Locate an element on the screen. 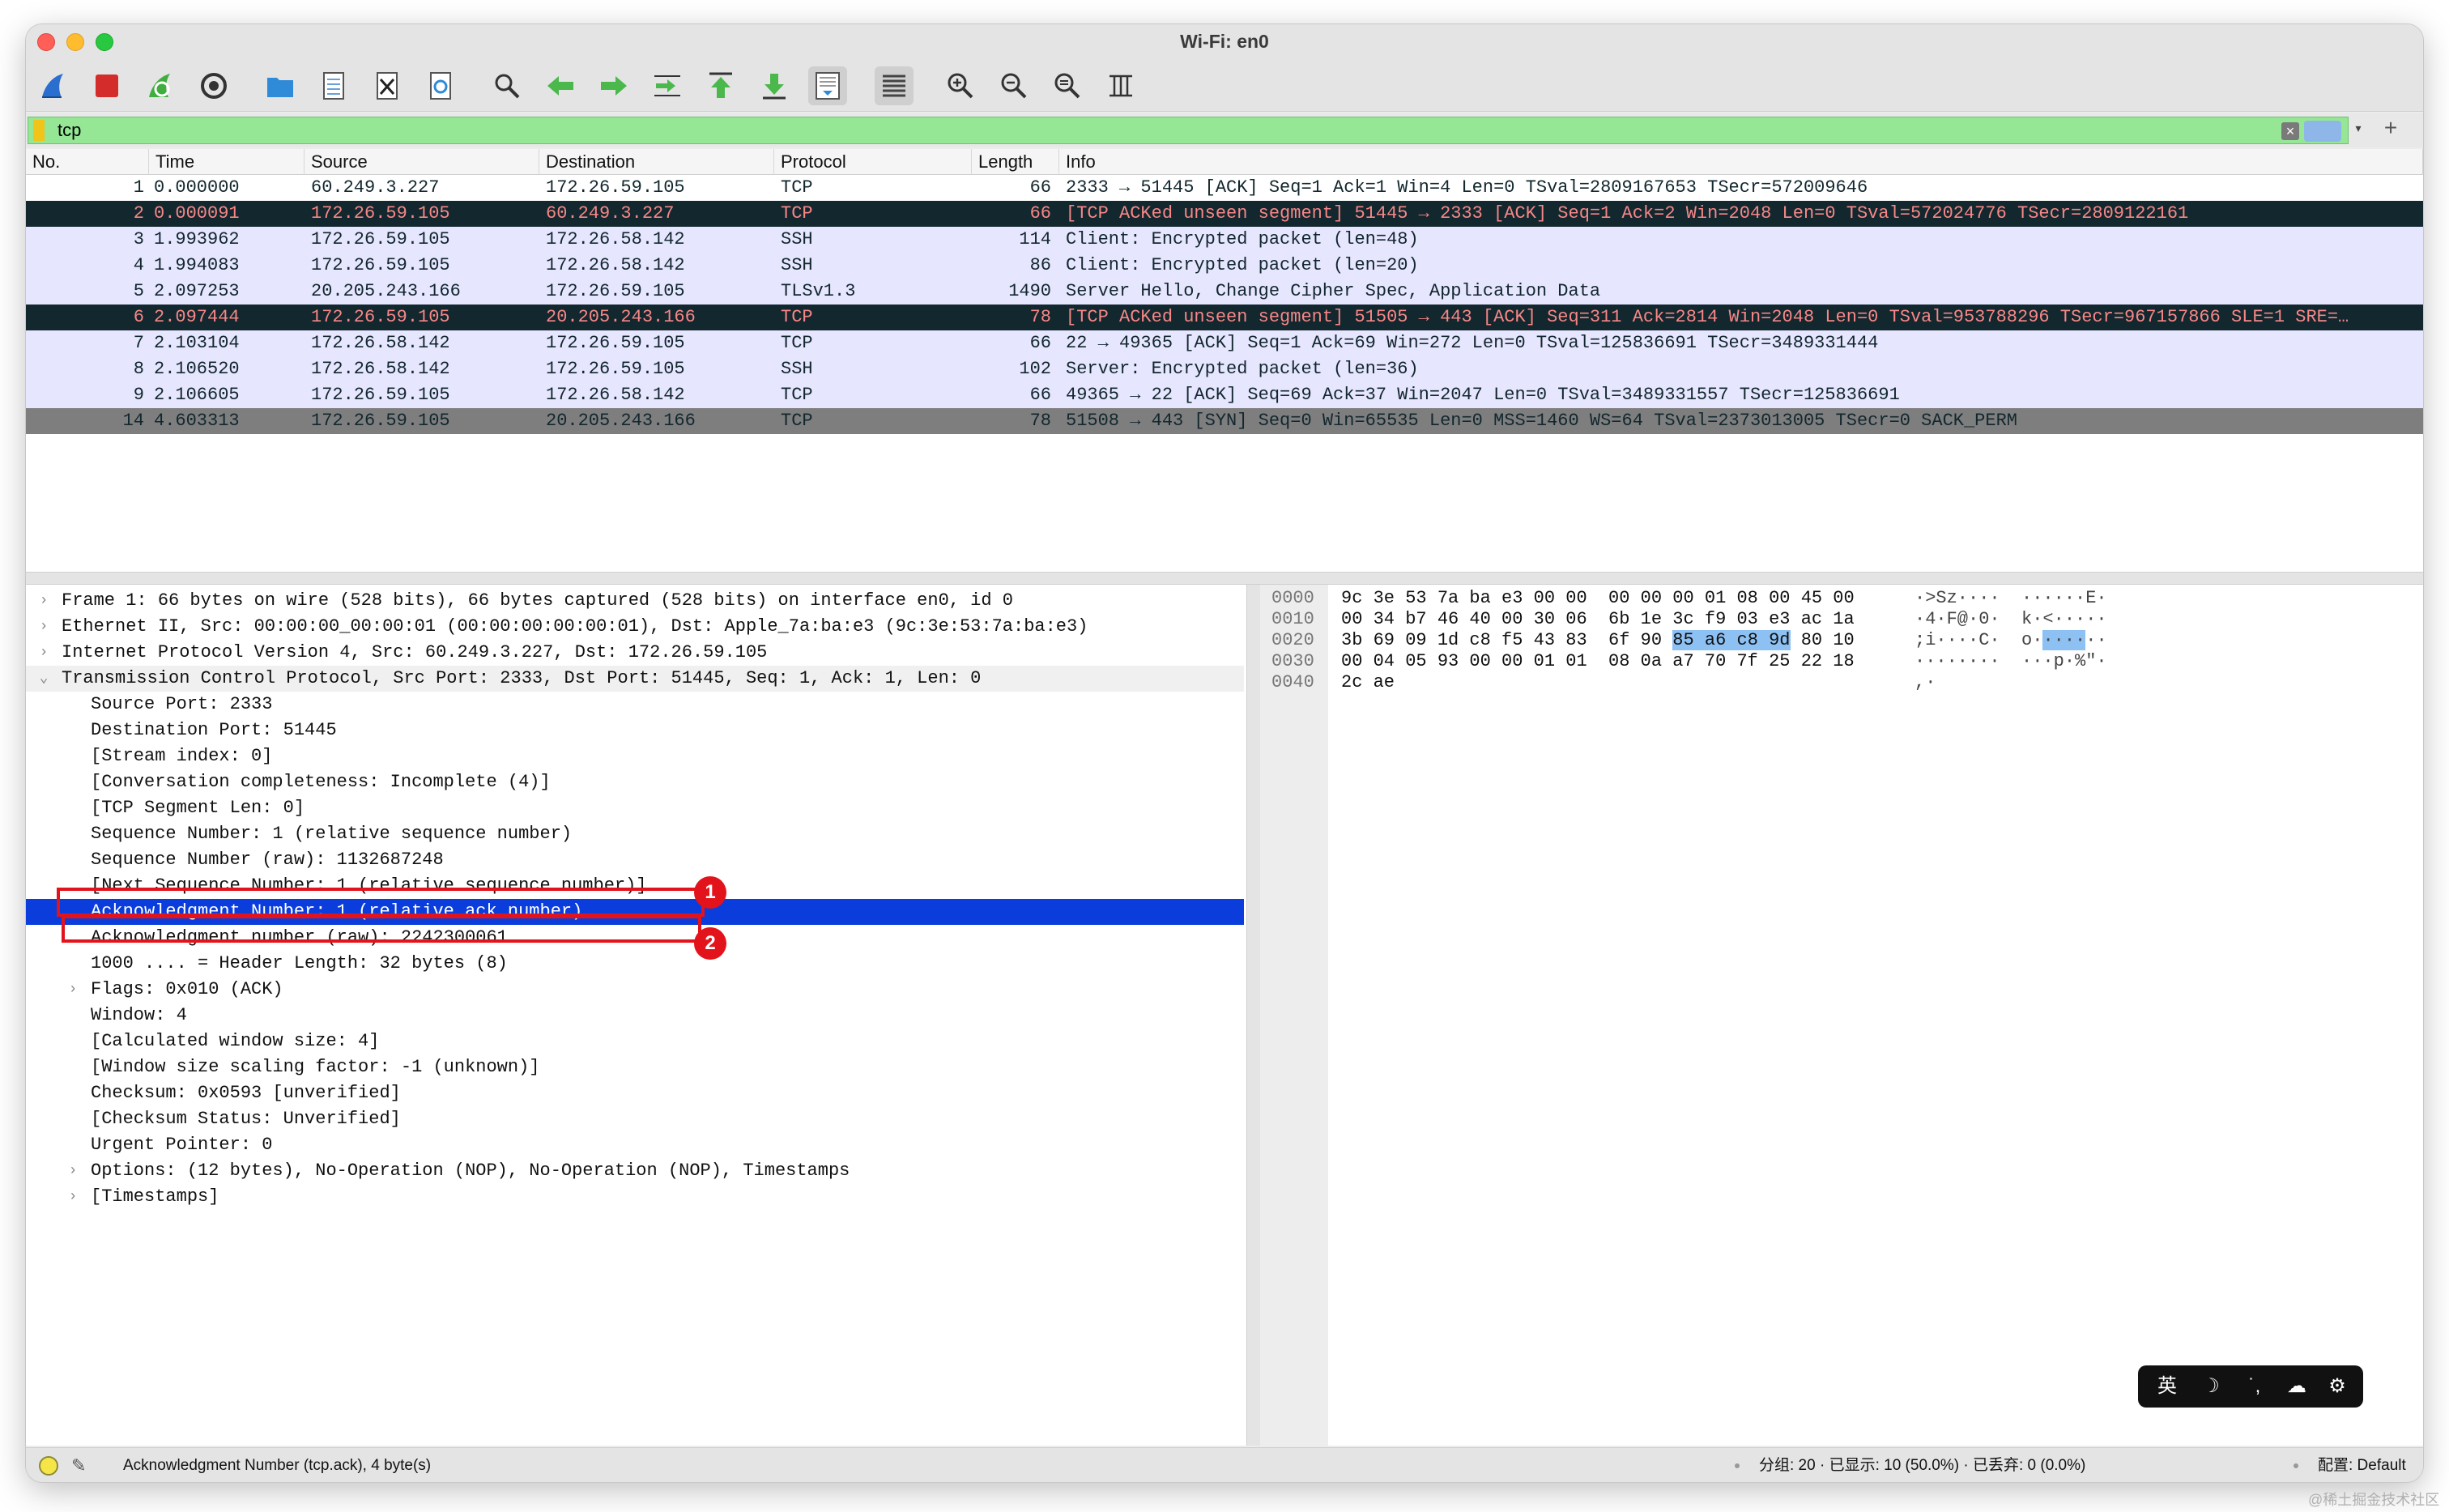  column-header-4: Protocol is located at coordinates (873, 162).